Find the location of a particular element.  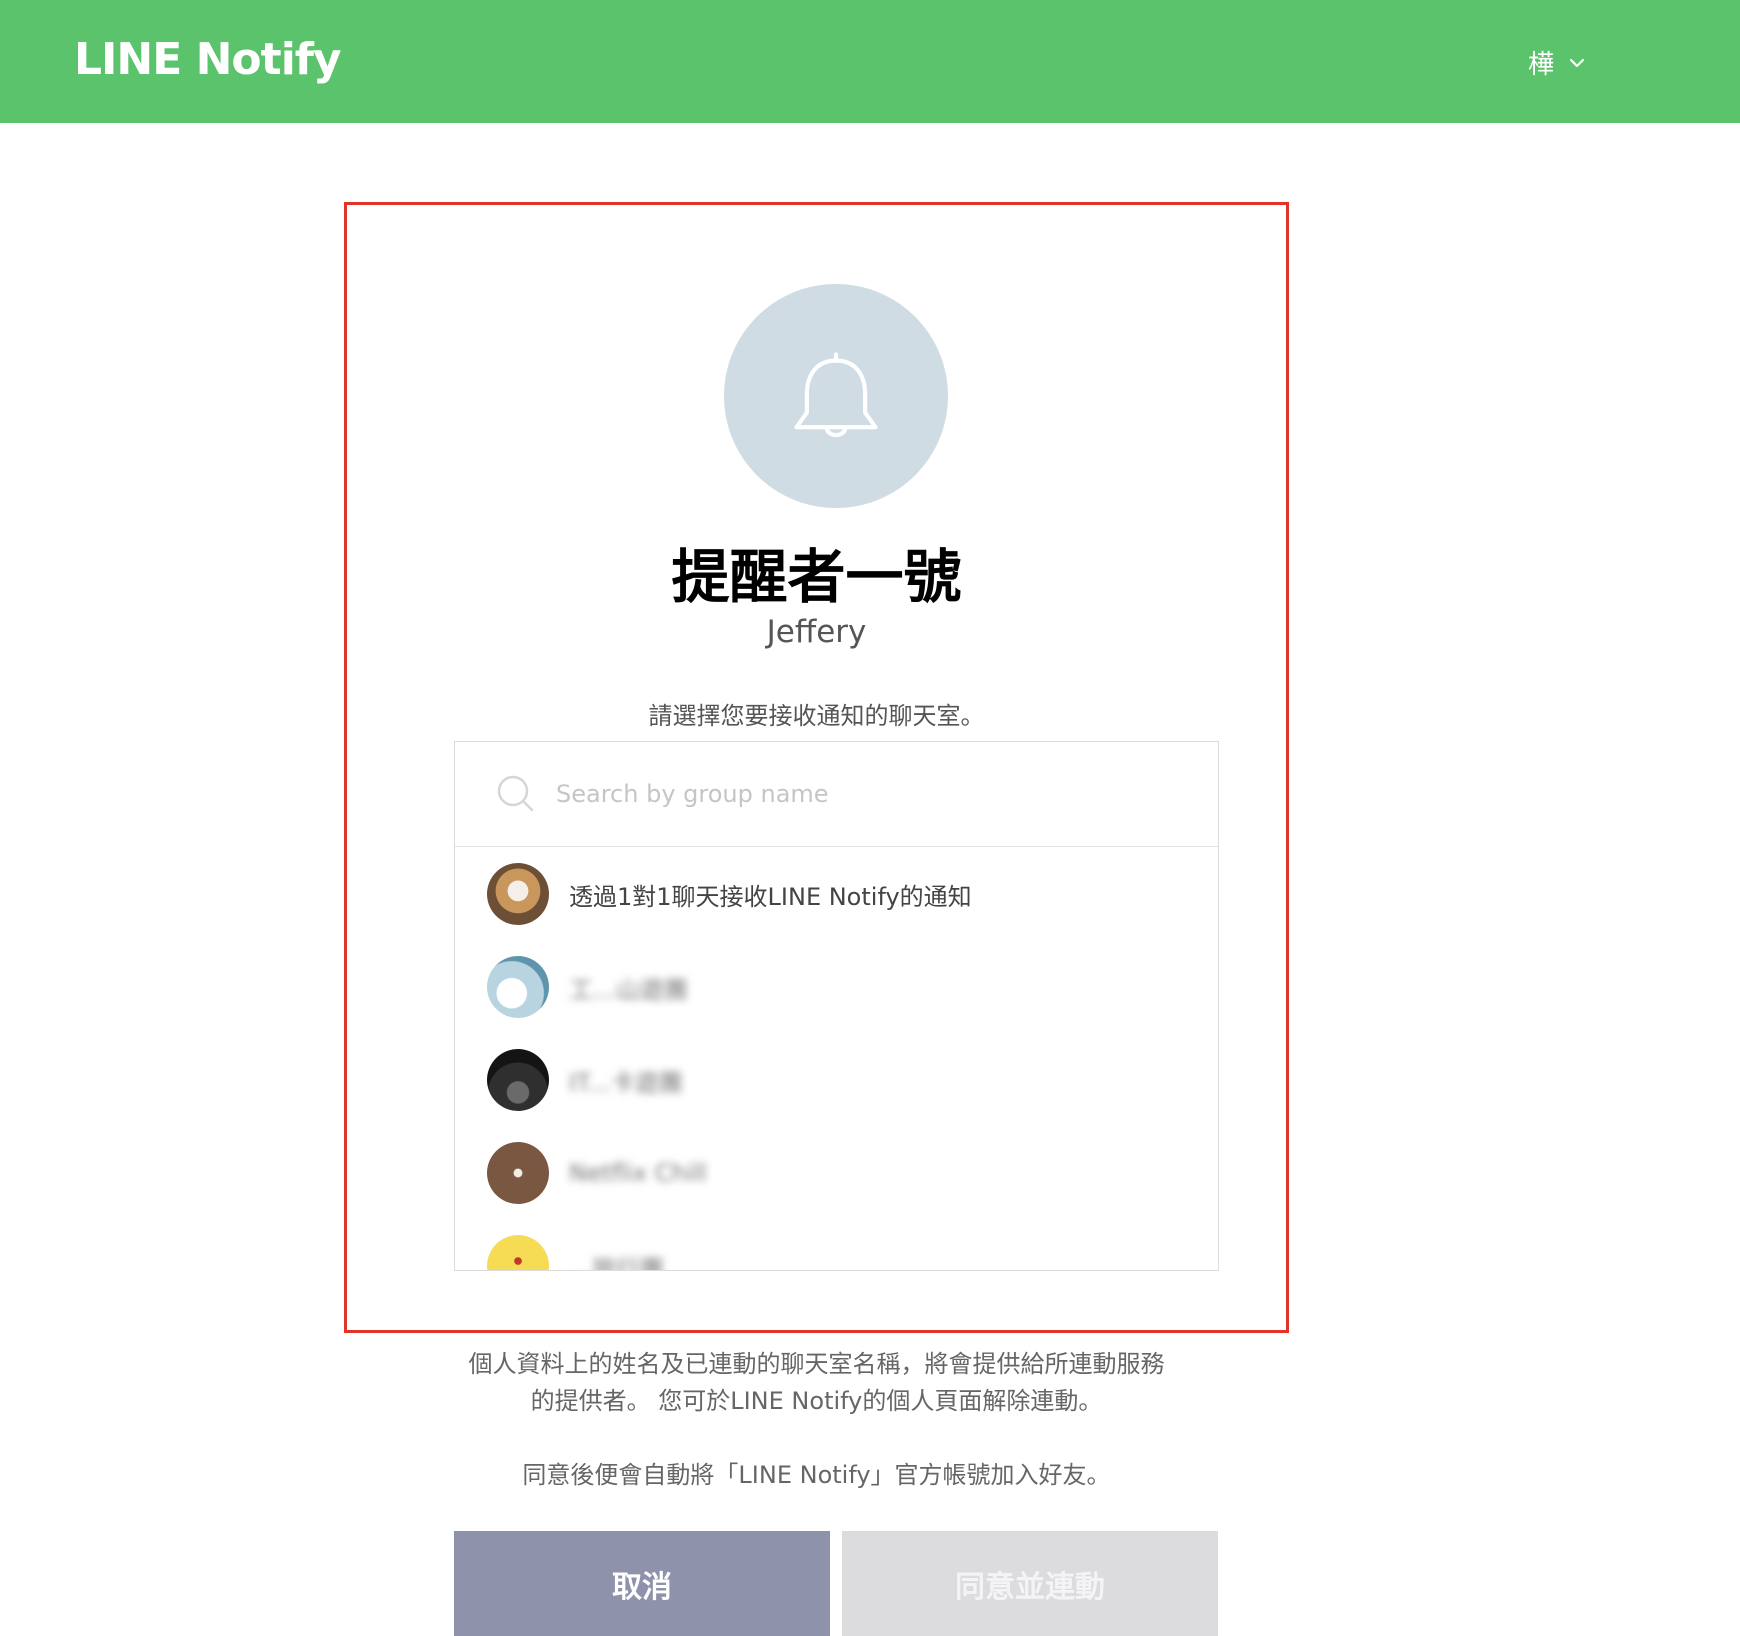

chat-label: ...旅行團 is located at coordinates (616, 1262).